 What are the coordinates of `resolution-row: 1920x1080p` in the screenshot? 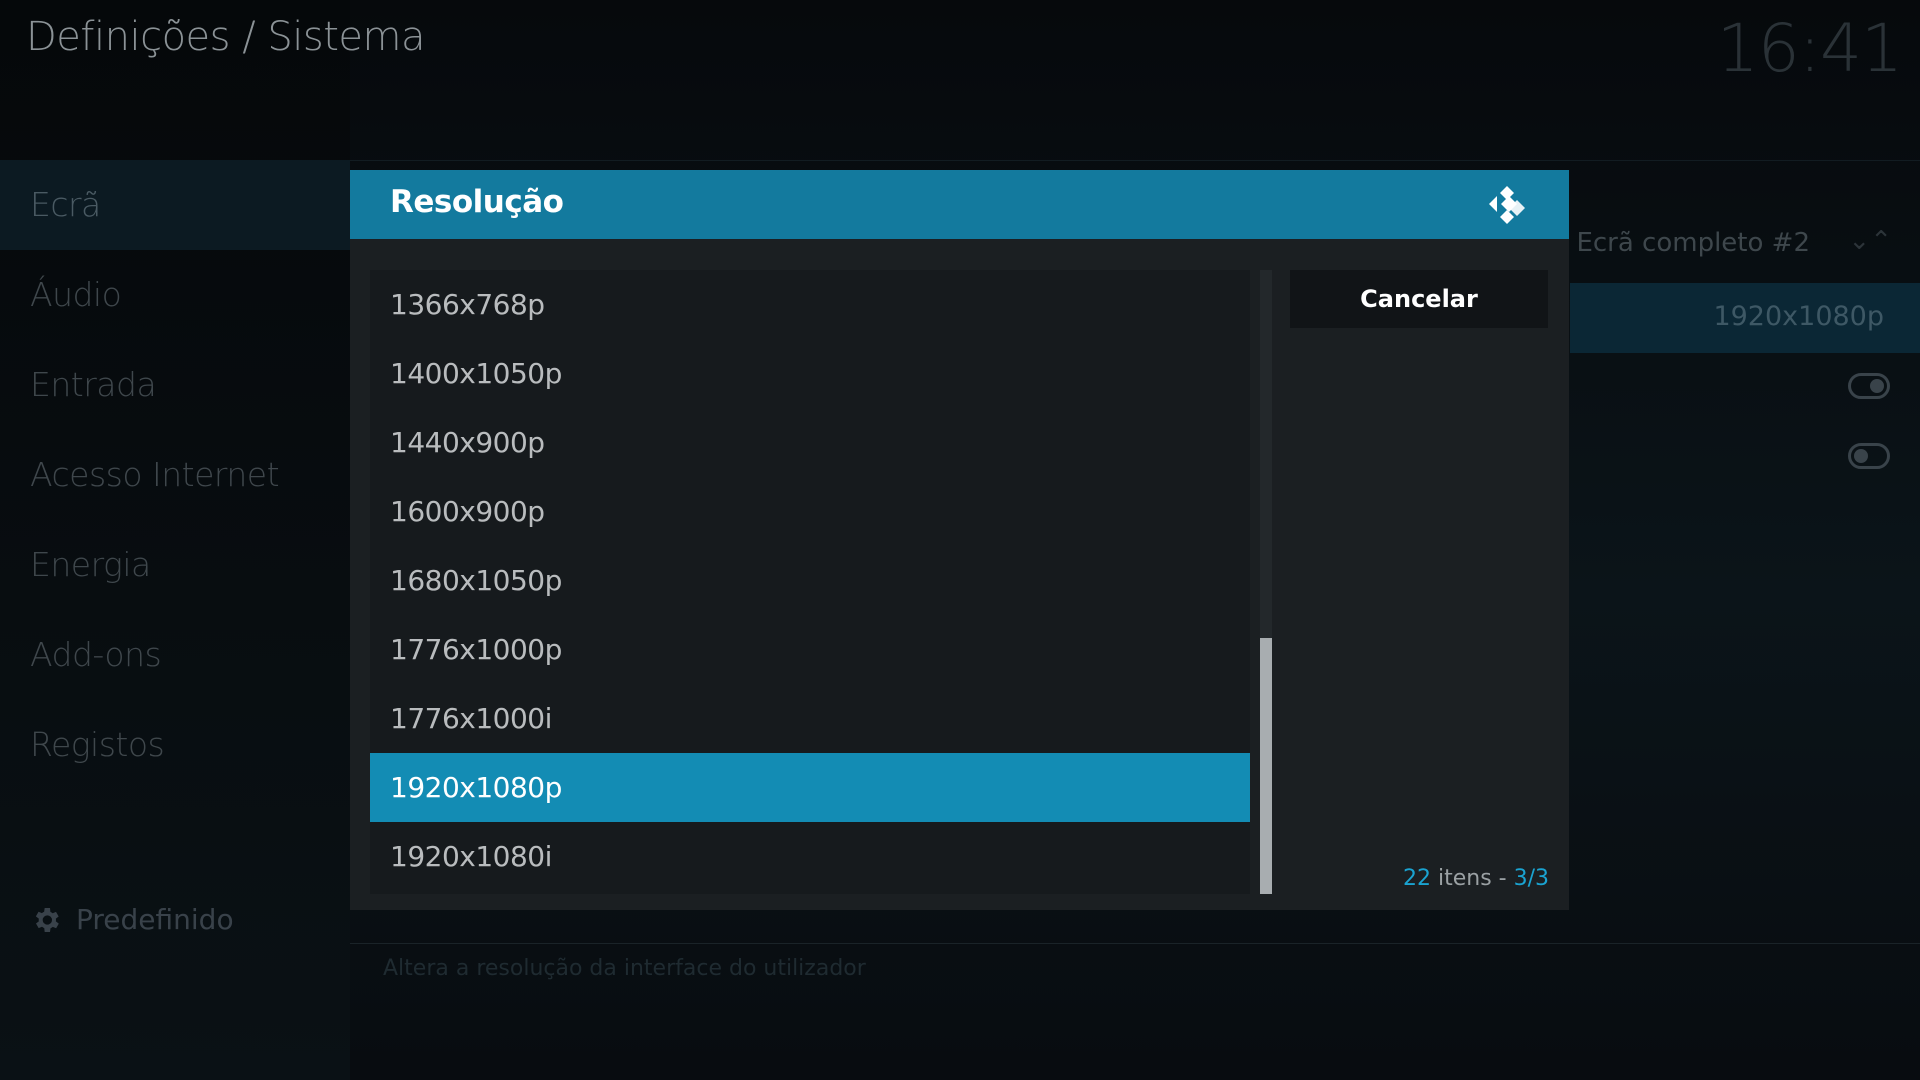 It's located at (1745, 318).